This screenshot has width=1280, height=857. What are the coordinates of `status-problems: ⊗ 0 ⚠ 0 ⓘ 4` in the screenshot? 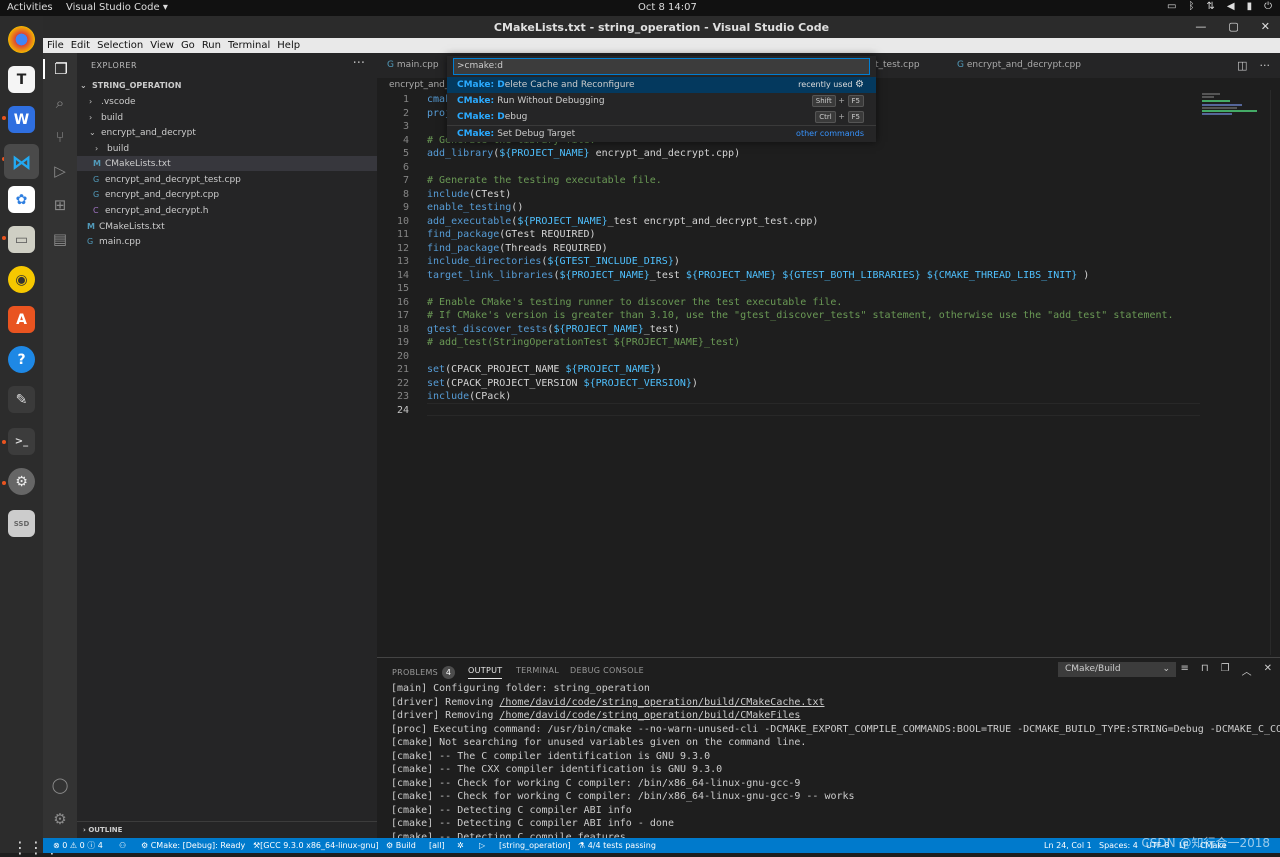 It's located at (78, 845).